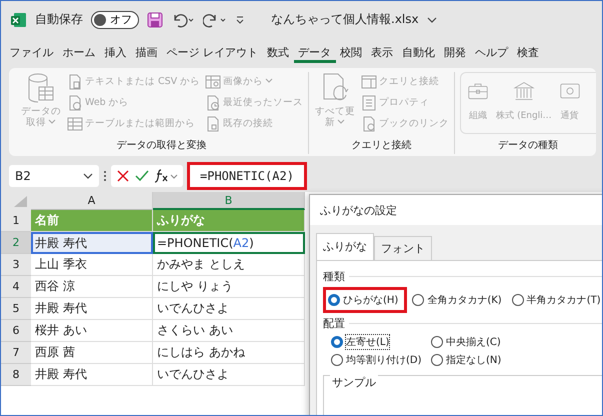  Describe the element at coordinates (92, 287) in the screenshot. I see `table-cell: 西谷 涼` at that location.